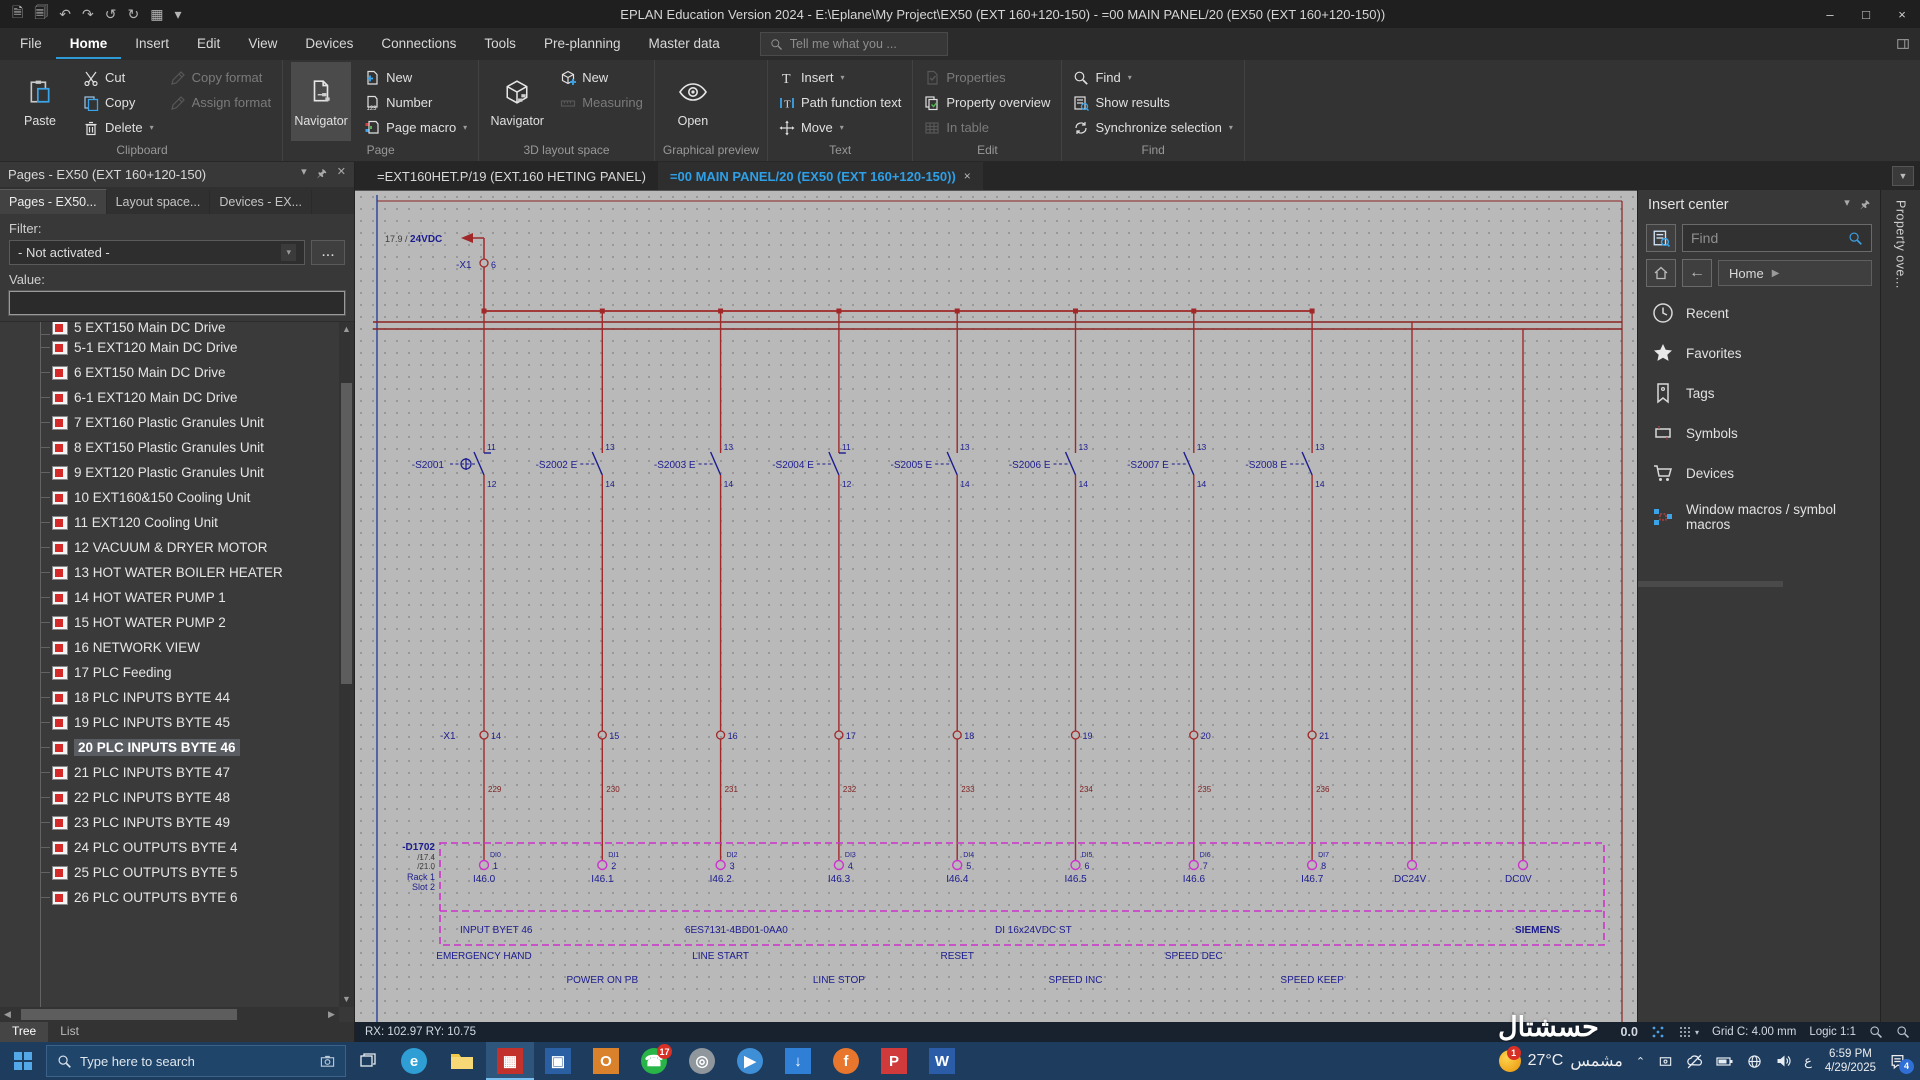  What do you see at coordinates (346, 999) in the screenshot?
I see `scroll-down-icon: ▼` at bounding box center [346, 999].